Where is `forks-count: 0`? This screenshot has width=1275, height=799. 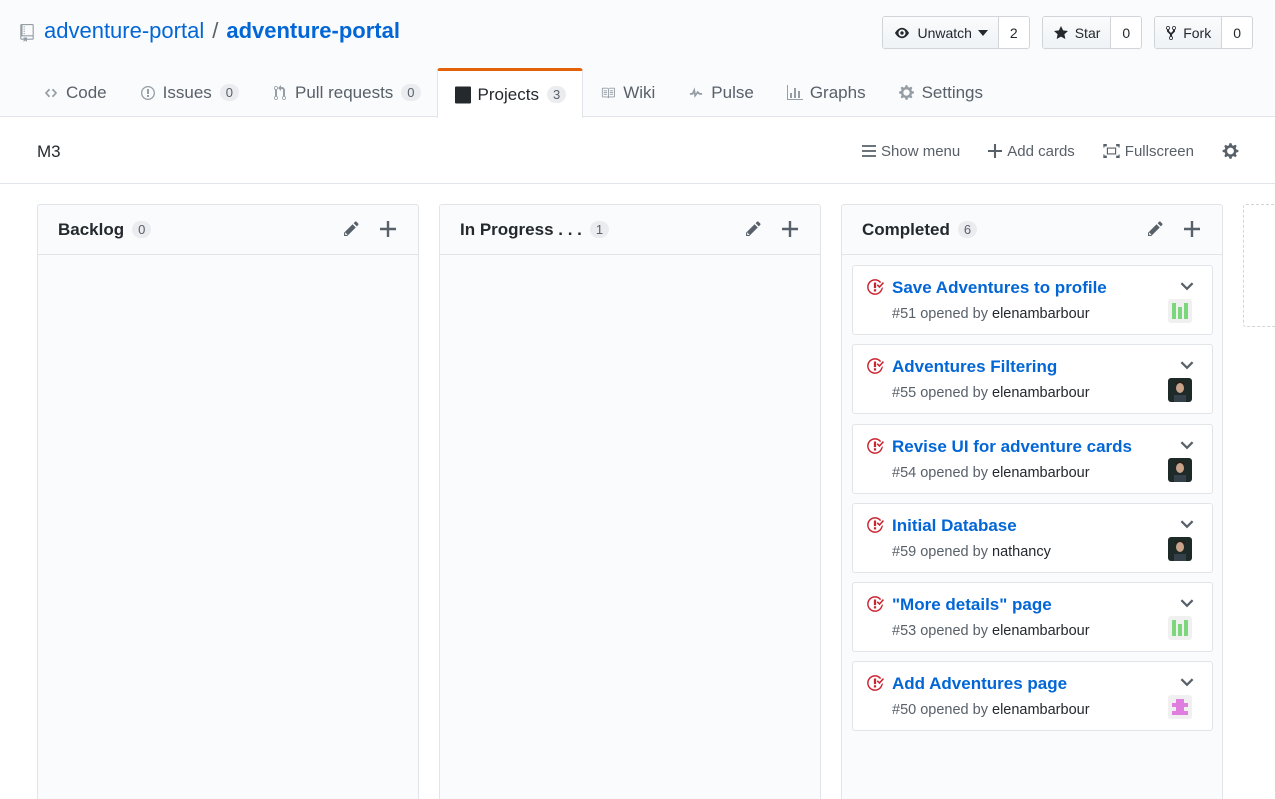 forks-count: 0 is located at coordinates (1237, 32).